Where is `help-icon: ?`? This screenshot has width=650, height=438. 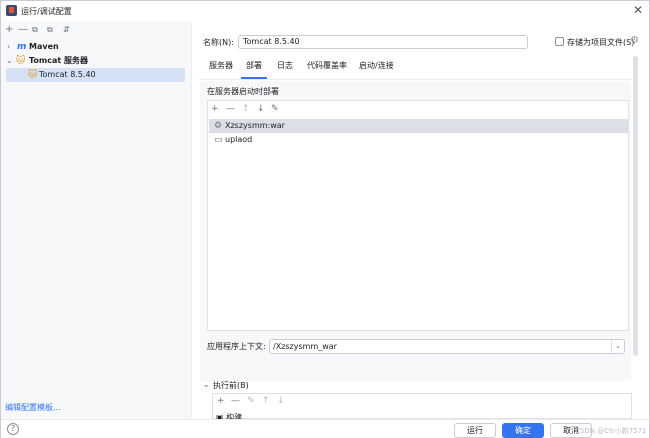
help-icon: ? is located at coordinates (13, 429).